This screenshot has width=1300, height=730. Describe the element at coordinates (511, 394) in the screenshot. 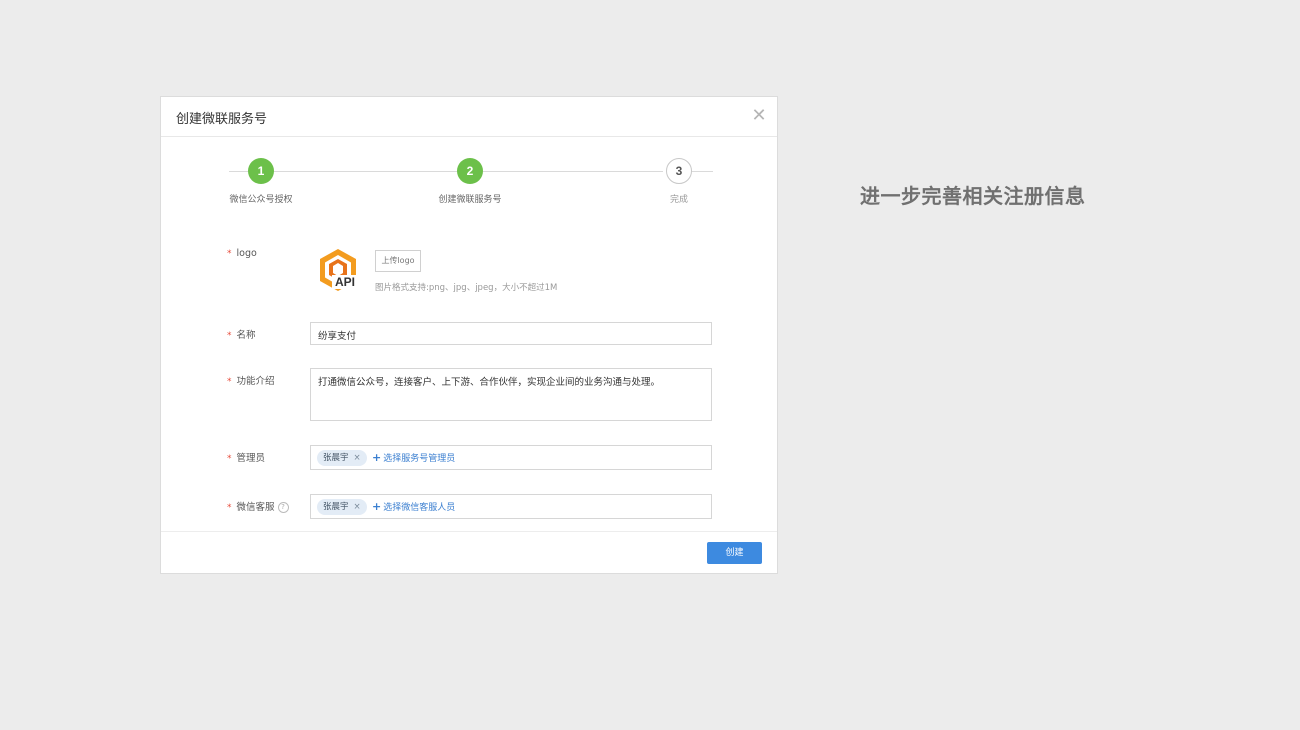

I see `intro-textarea: 打通微信公众号，连接客户、上下游、合作伙伴，实现企业间的业务沟通与处理。` at that location.